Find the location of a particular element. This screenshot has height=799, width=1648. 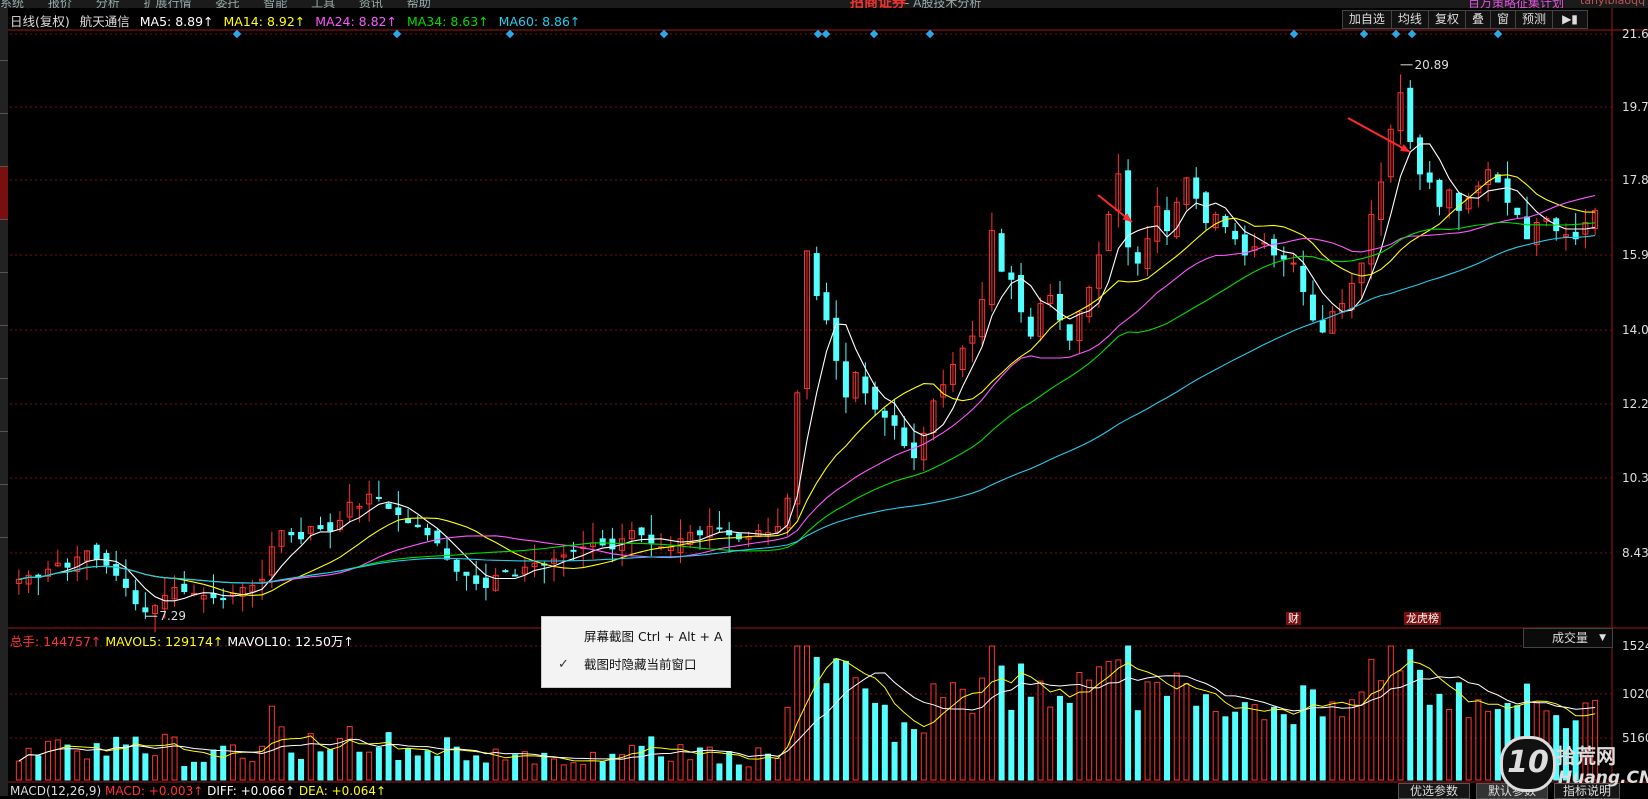

ma-button: 均线 is located at coordinates (1409, 19).